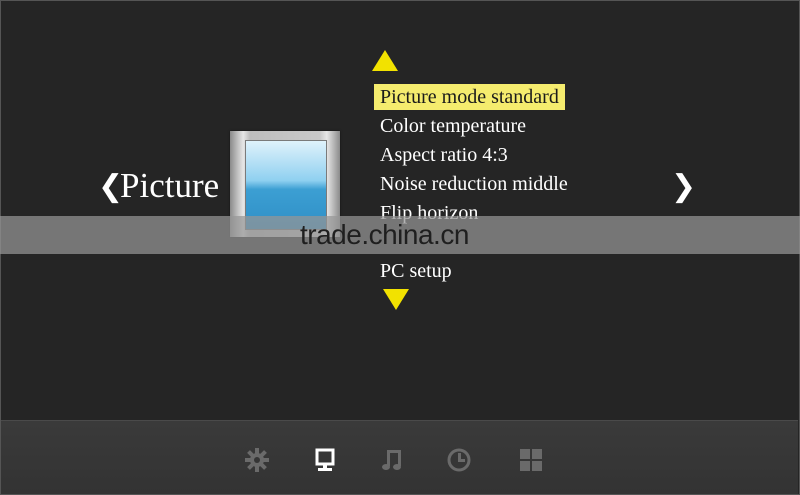 The image size is (800, 495). I want to click on menu-item-pc-setup: PC setup, so click(416, 271).